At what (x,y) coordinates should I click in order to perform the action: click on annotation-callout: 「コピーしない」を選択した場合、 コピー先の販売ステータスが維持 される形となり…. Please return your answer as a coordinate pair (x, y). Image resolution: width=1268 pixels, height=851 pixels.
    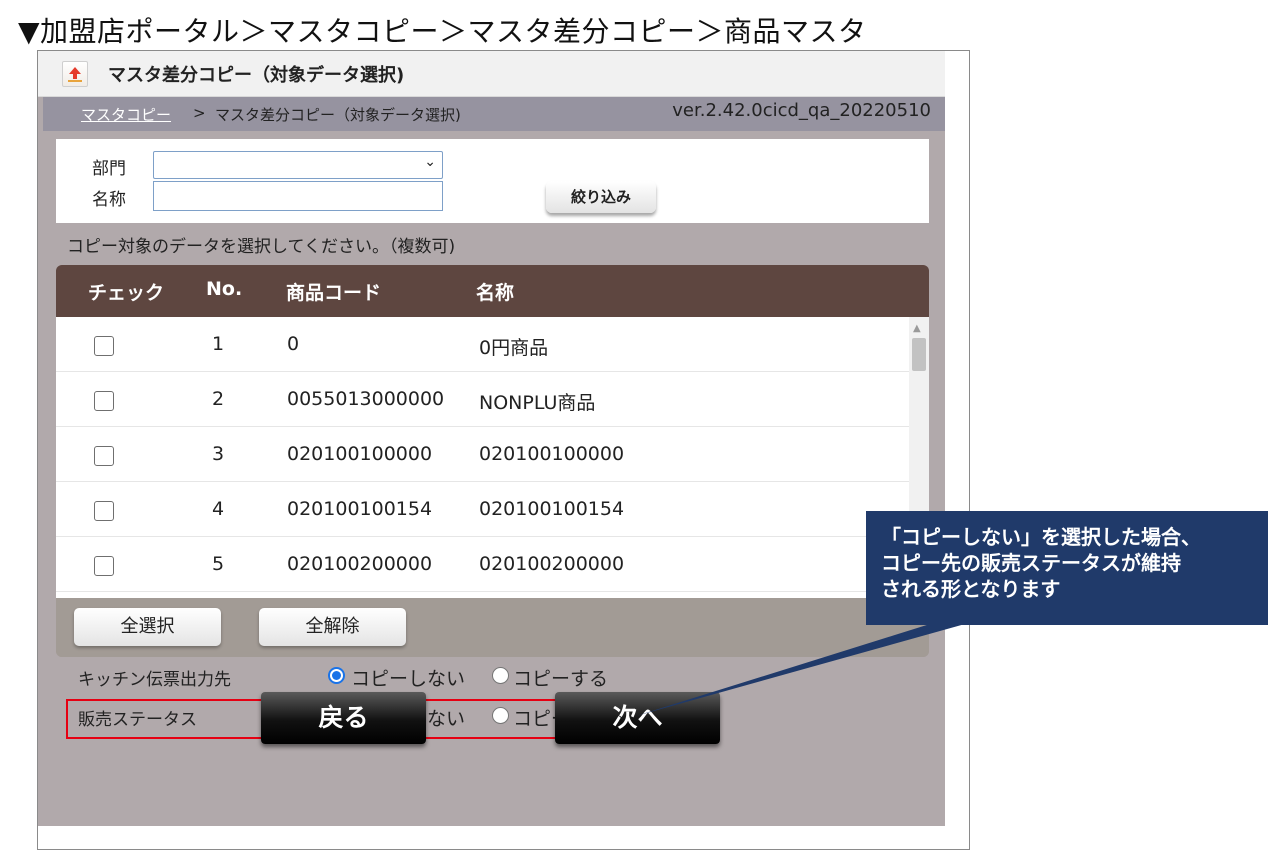
    Looking at the image, I should click on (1067, 568).